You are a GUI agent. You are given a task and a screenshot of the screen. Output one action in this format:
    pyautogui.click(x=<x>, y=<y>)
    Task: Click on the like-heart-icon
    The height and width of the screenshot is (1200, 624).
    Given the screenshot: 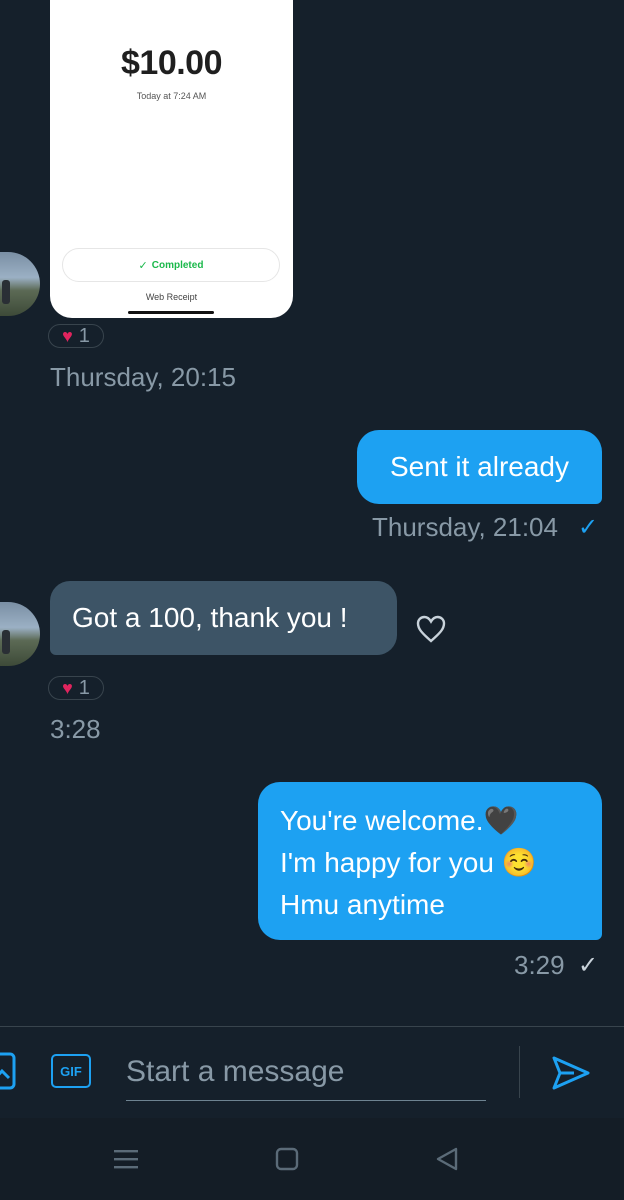 What is the action you would take?
    pyautogui.click(x=431, y=629)
    